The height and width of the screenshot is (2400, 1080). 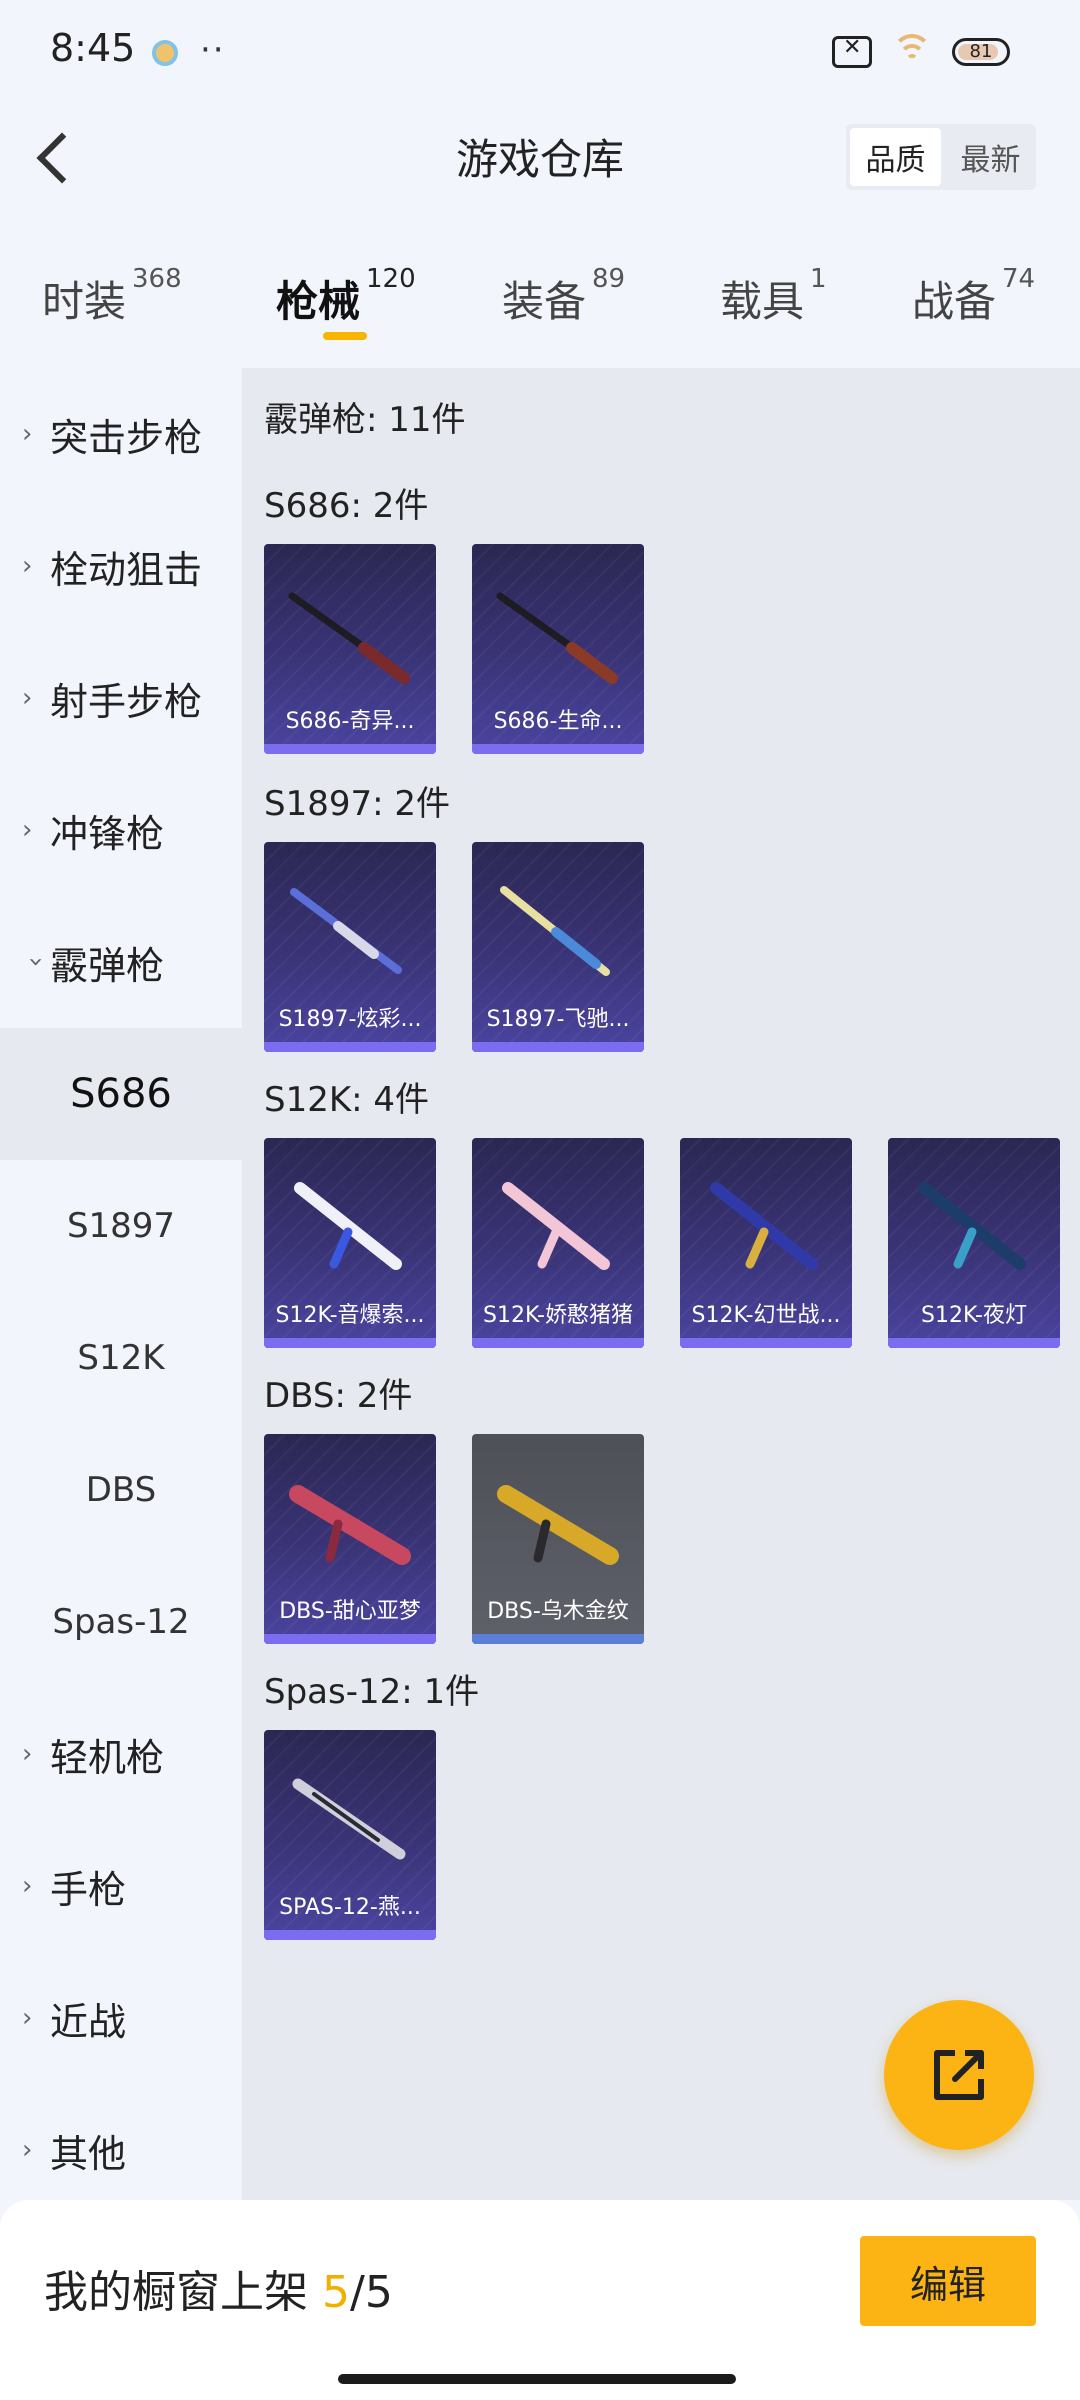 I want to click on battery-level: 81, so click(x=981, y=51).